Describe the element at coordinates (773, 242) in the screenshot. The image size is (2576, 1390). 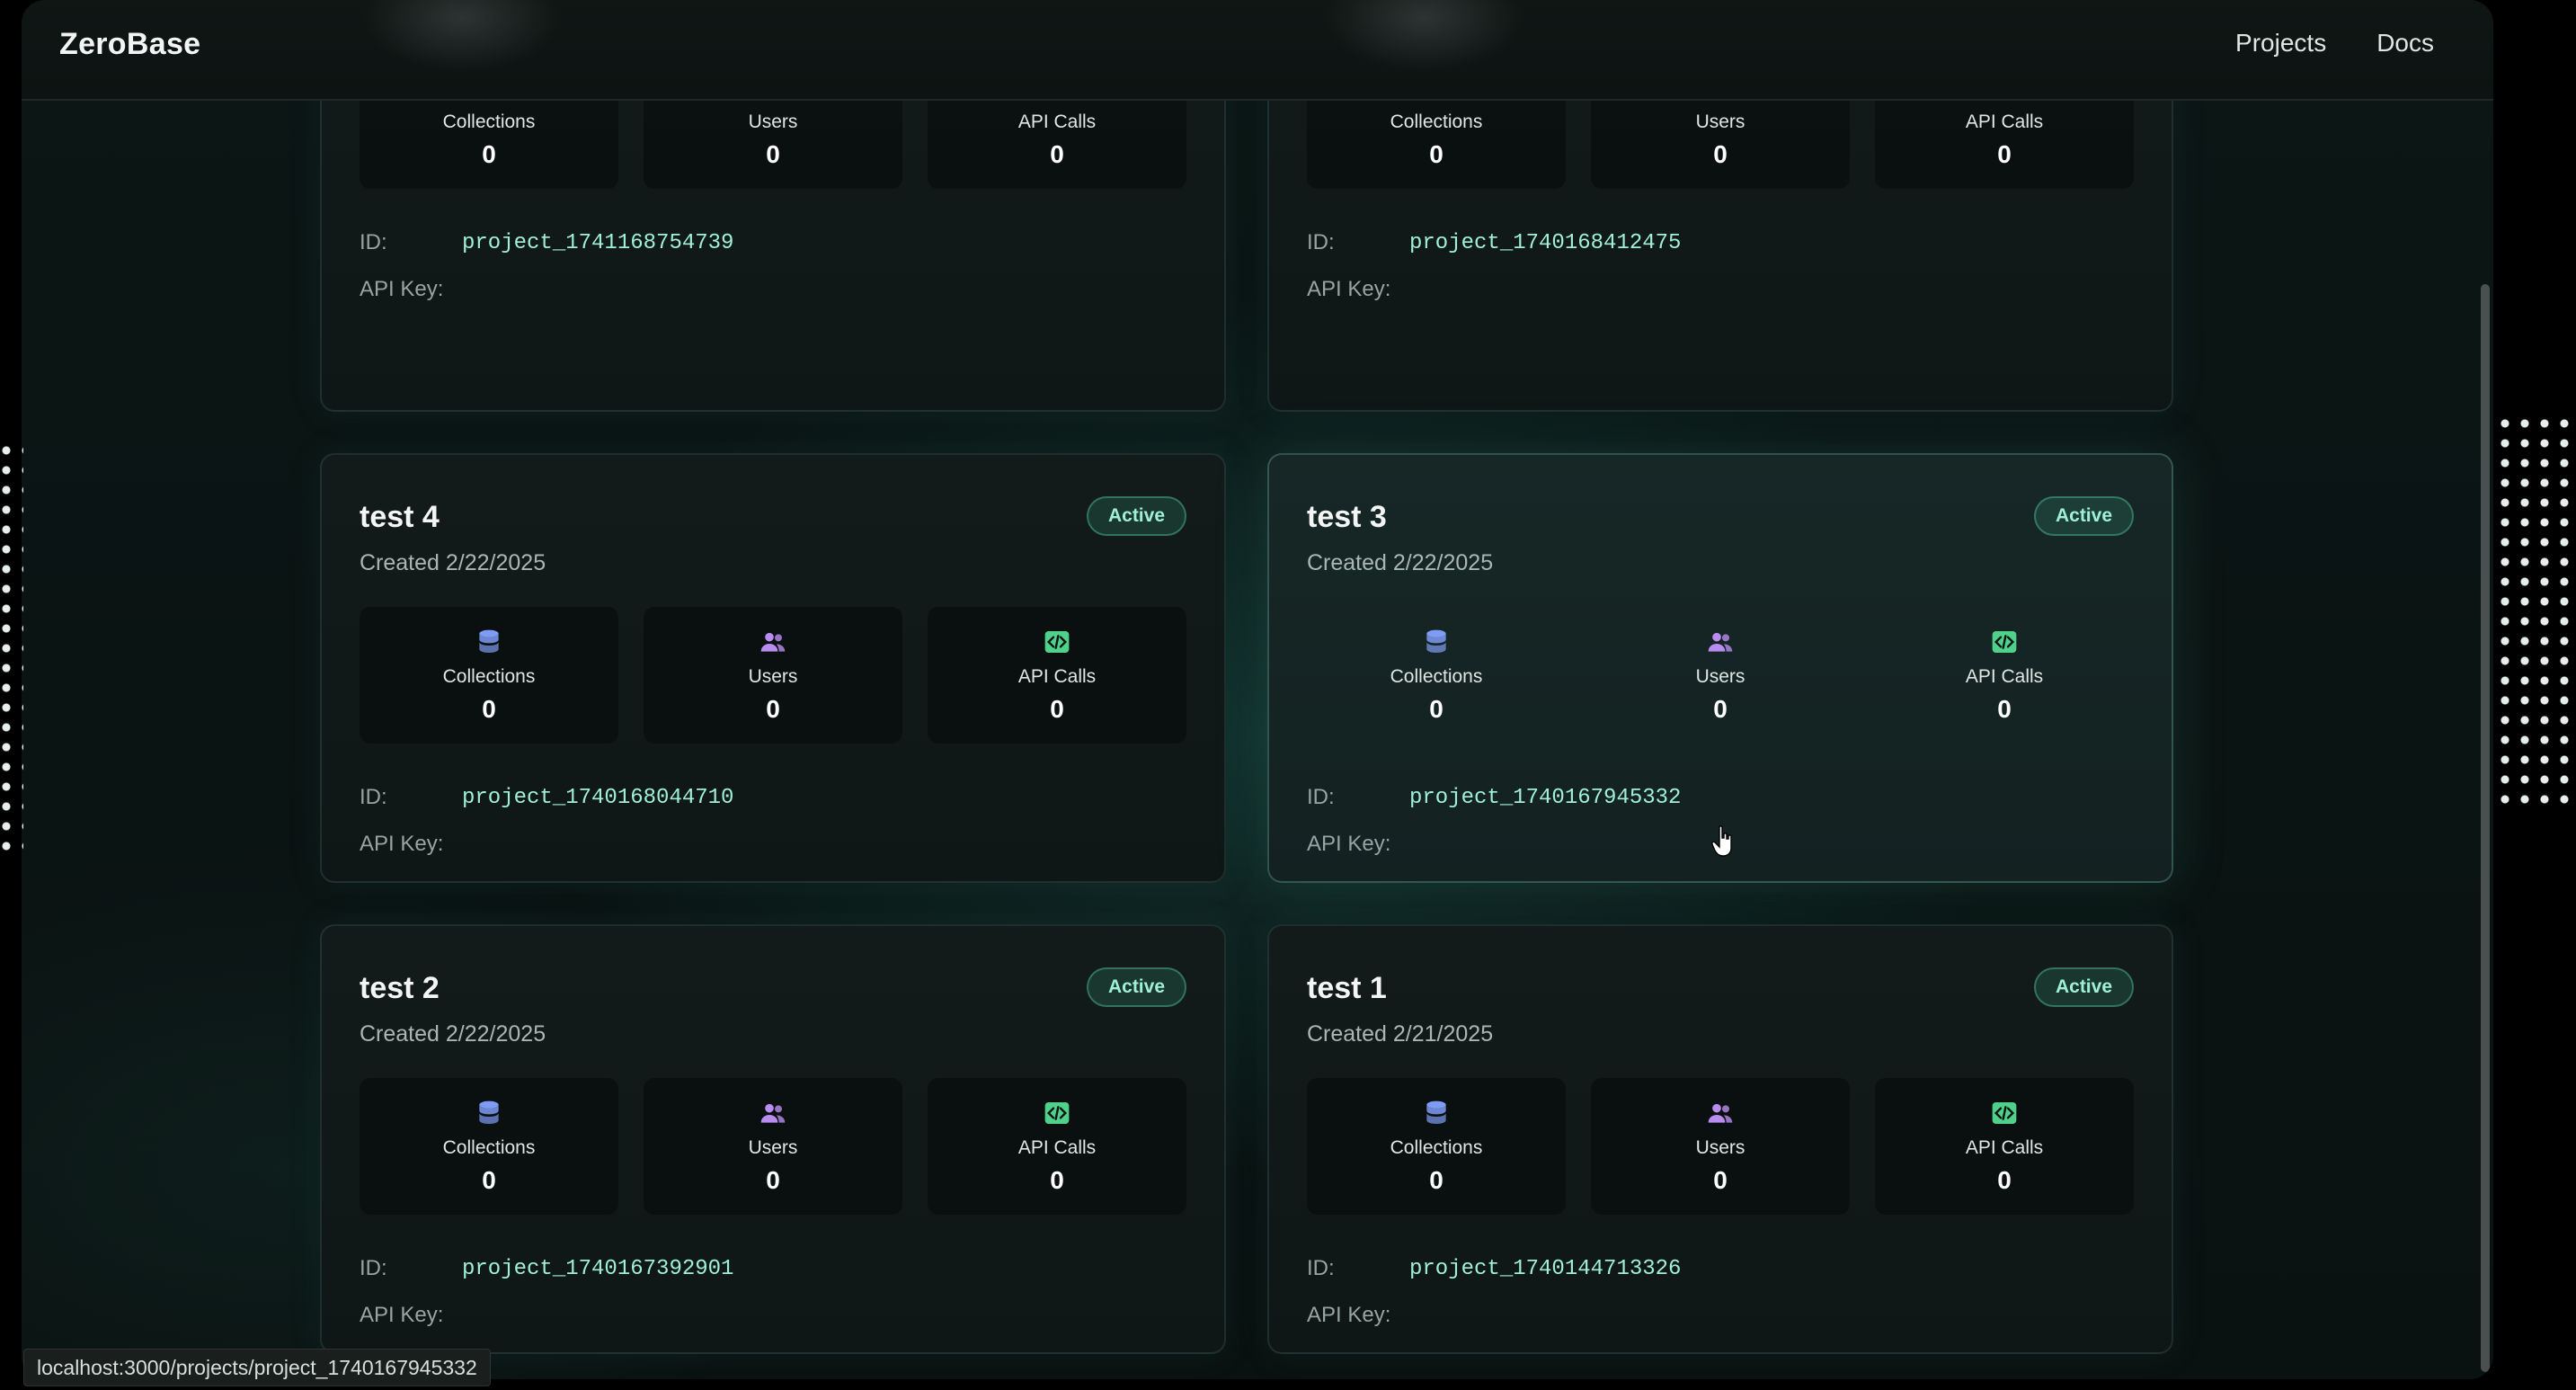
I see `project-id-row: ID: project_1741168754739` at that location.